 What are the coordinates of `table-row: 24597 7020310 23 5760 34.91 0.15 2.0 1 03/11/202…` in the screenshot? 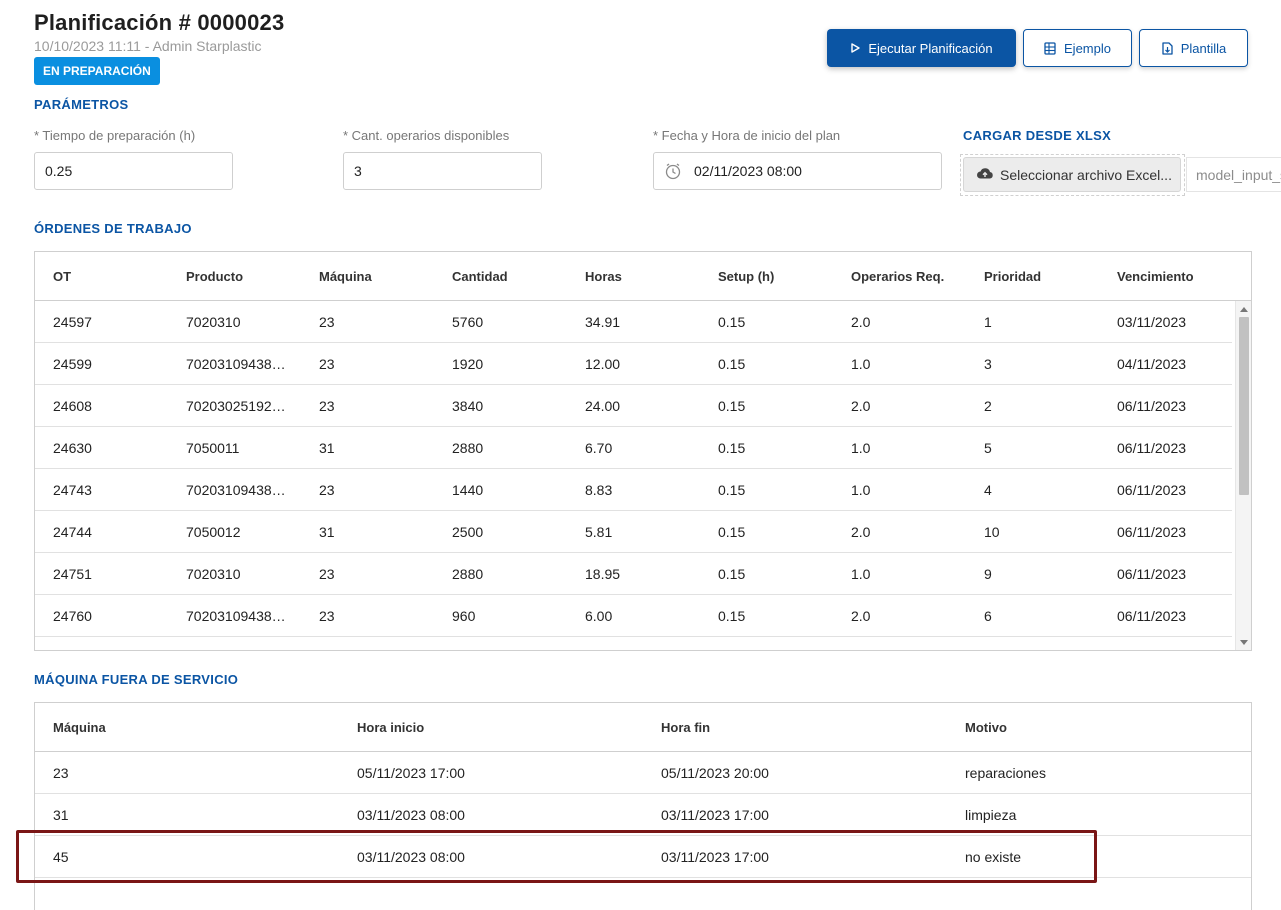 It's located at (633, 322).